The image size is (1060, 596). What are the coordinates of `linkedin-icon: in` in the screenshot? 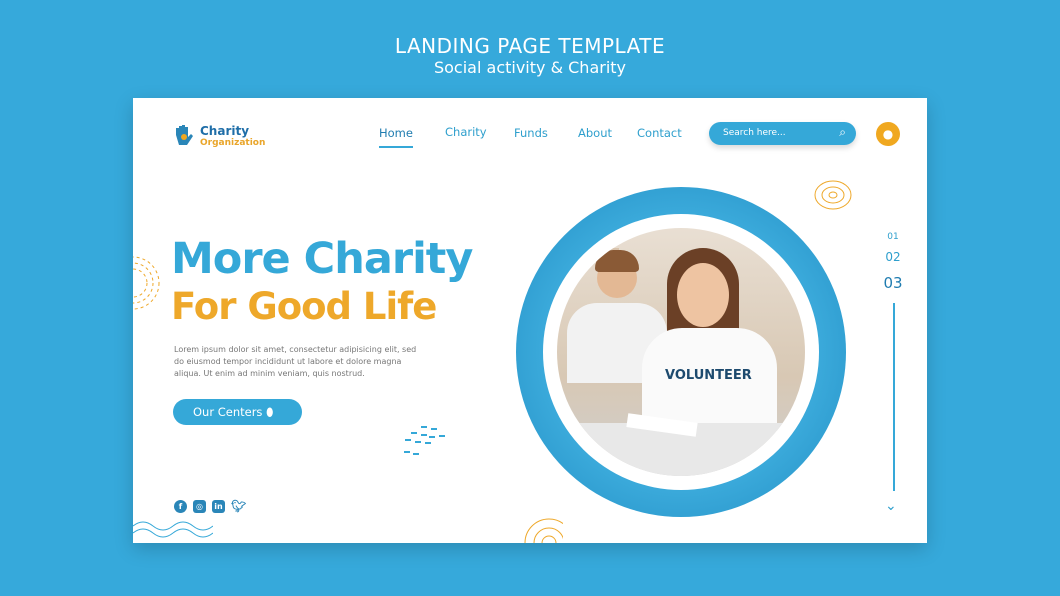 It's located at (218, 506).